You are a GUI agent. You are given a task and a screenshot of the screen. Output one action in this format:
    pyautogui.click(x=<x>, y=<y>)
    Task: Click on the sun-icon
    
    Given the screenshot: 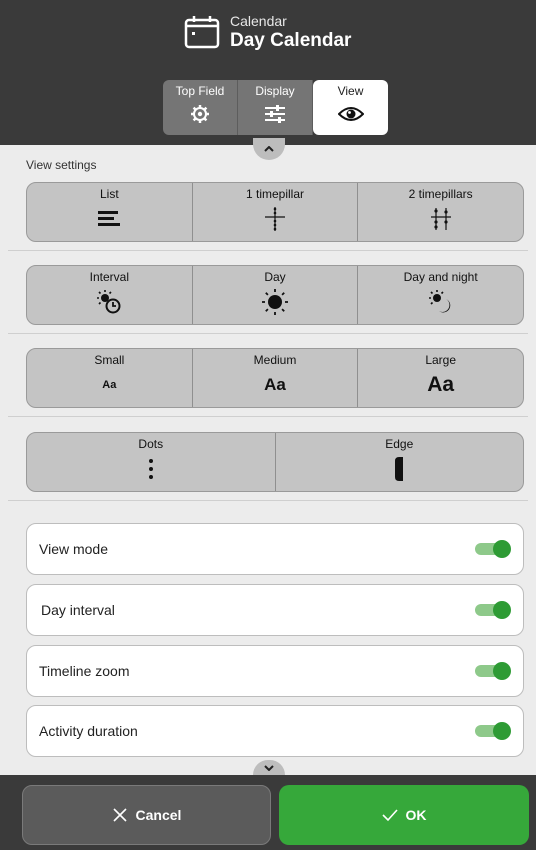 What is the action you would take?
    pyautogui.click(x=275, y=302)
    